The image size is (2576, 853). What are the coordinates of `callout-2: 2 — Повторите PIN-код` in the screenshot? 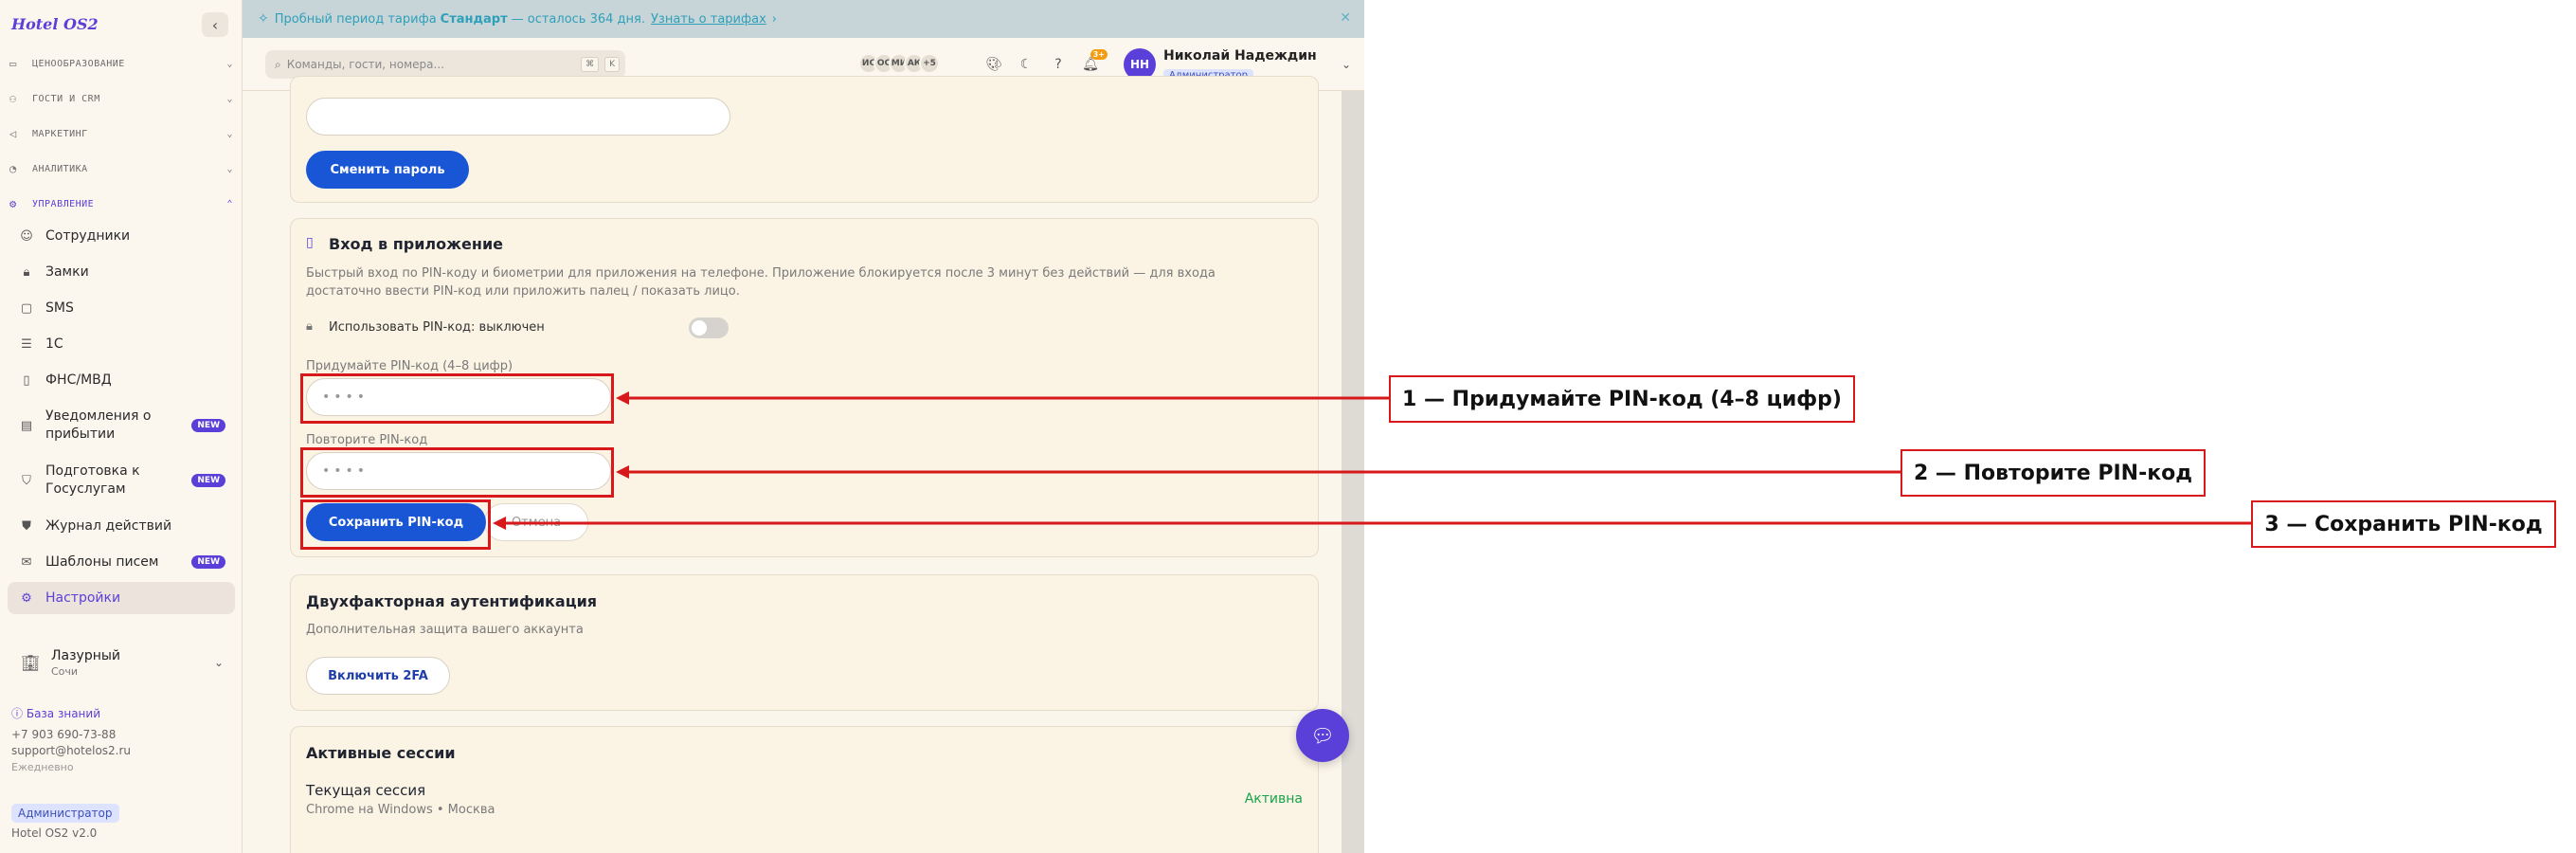 It's located at (2053, 473).